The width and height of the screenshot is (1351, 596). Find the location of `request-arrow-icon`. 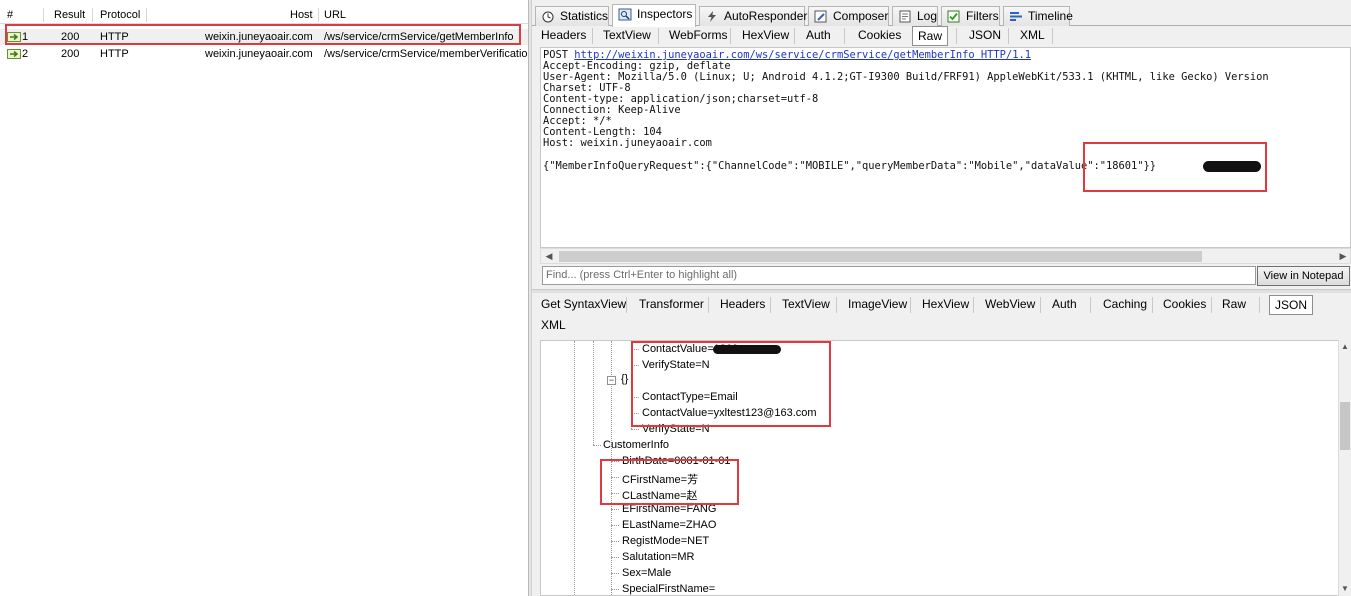

request-arrow-icon is located at coordinates (14, 54).